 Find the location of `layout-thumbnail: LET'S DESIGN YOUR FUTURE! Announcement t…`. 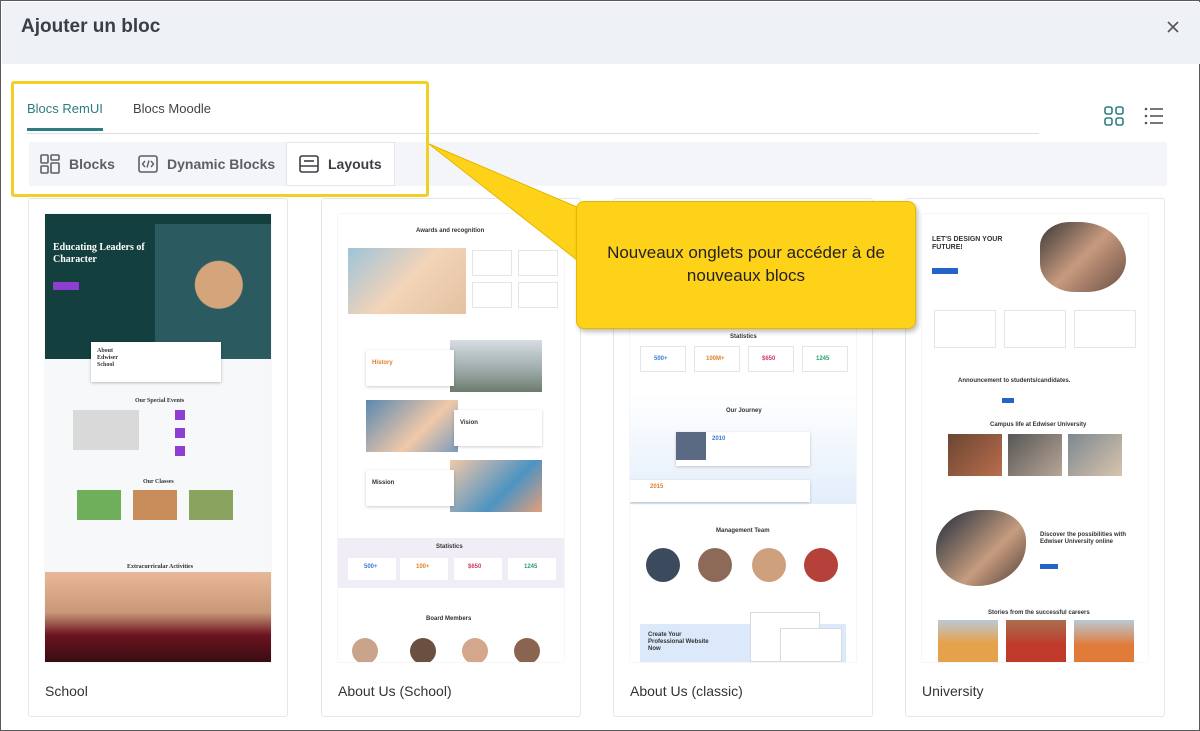

layout-thumbnail: LET'S DESIGN YOUR FUTURE! Announcement t… is located at coordinates (1035, 438).